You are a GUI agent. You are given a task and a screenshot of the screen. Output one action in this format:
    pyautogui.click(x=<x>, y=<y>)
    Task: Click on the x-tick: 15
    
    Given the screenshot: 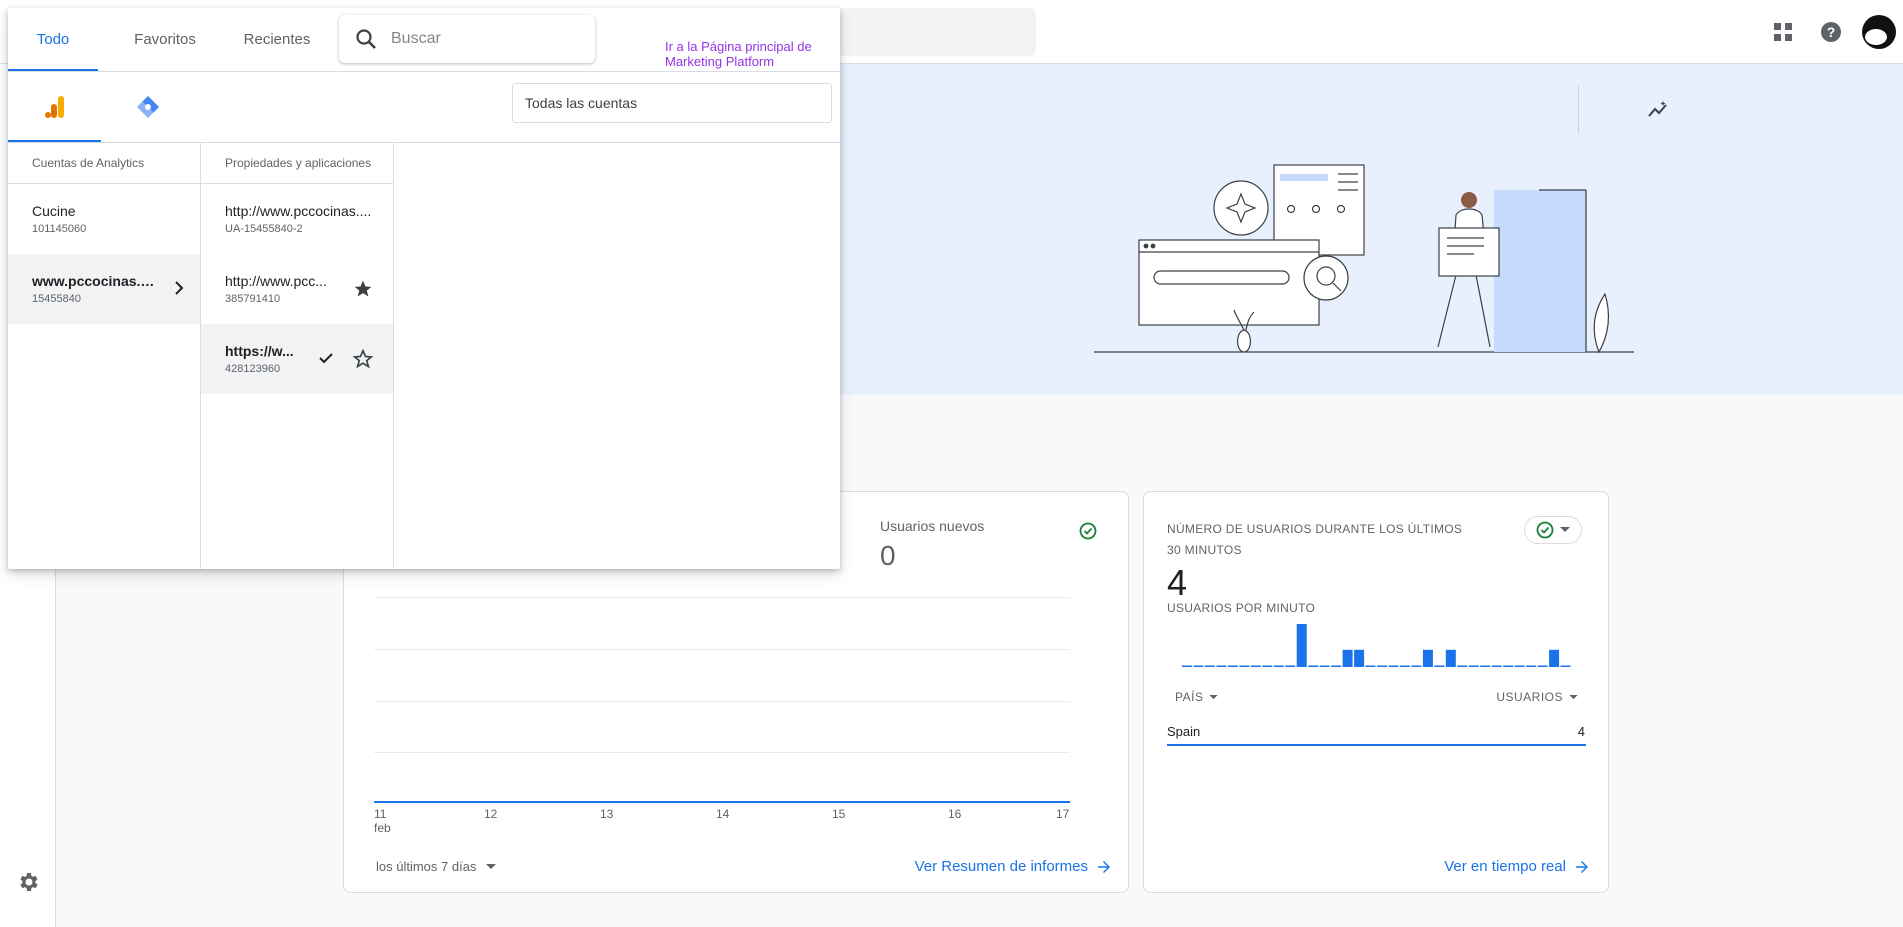 What is the action you would take?
    pyautogui.click(x=839, y=814)
    